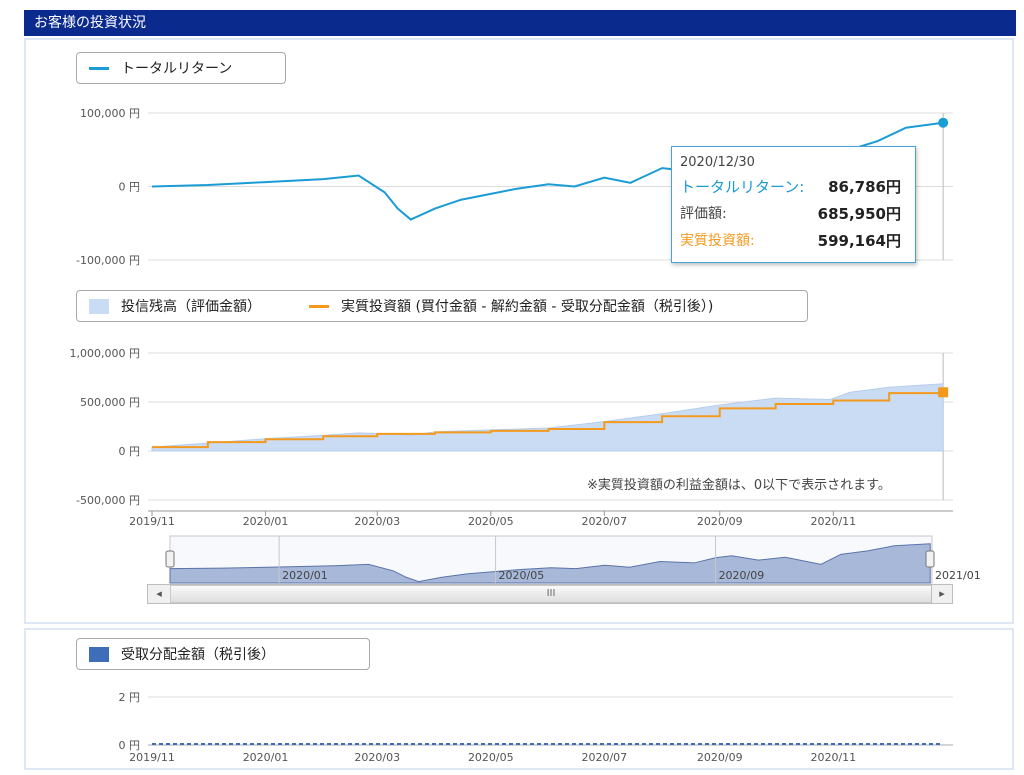 The image size is (1024, 775). What do you see at coordinates (604, 757) in the screenshot?
I see `c3-xtick-label: 2020/07` at bounding box center [604, 757].